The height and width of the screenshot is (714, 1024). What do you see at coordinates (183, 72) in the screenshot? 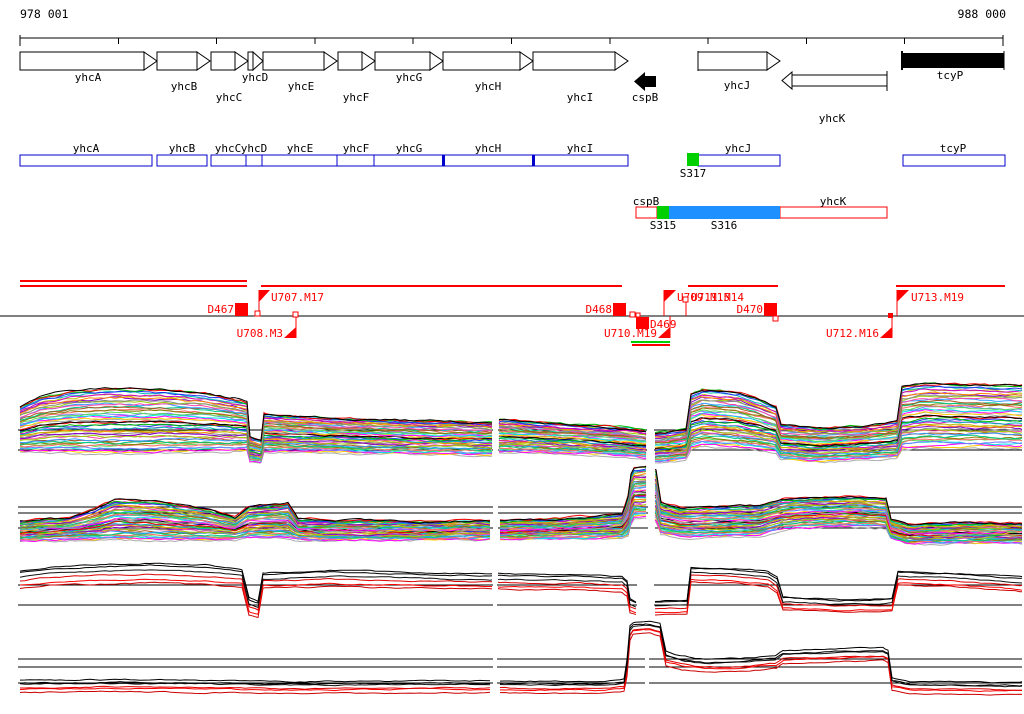
I see `gene-yhcB: yhcB` at bounding box center [183, 72].